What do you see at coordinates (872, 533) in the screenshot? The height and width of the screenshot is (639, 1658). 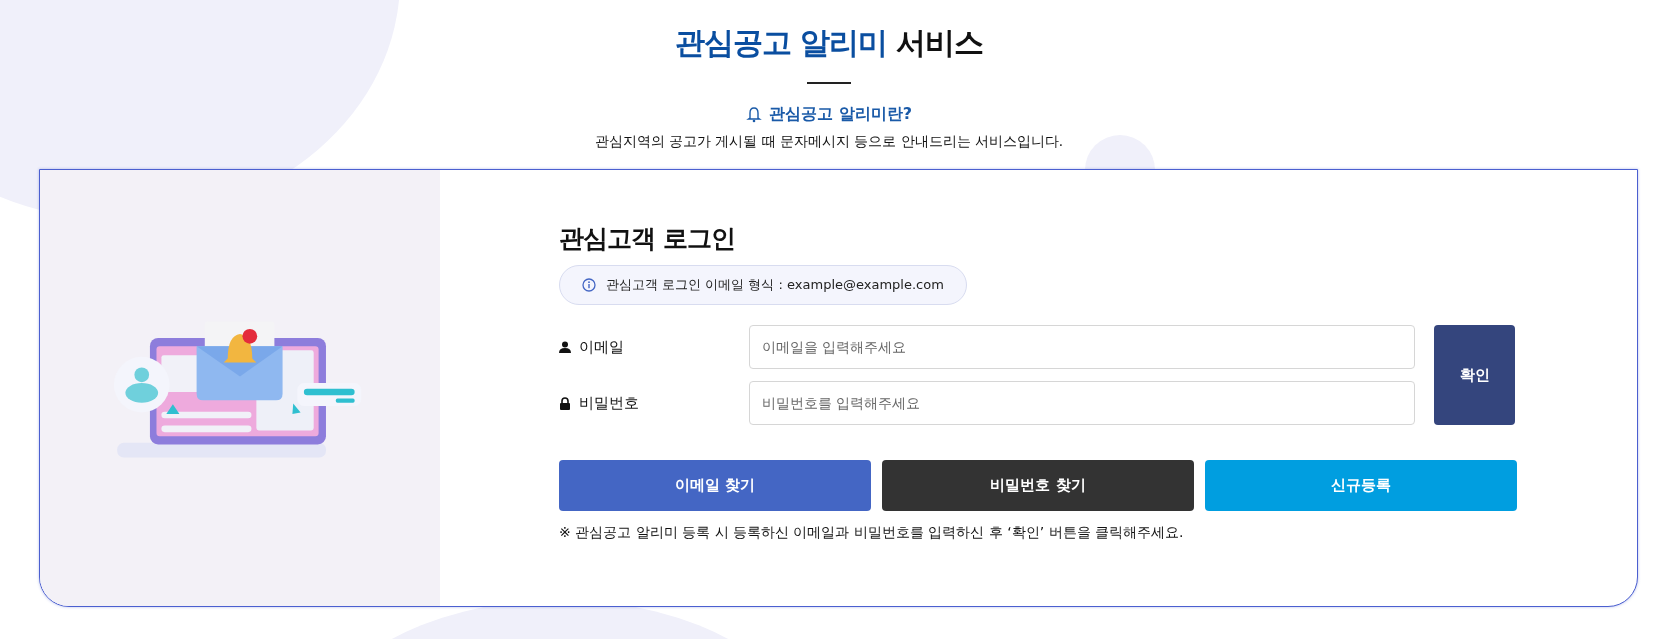 I see `notice-text: ※ 관심공고 알리미 등록 시 등록하신 이메일과 비밀번호를 입력하신 후 ‘확인’ 버튼을 클릭해주세요.` at bounding box center [872, 533].